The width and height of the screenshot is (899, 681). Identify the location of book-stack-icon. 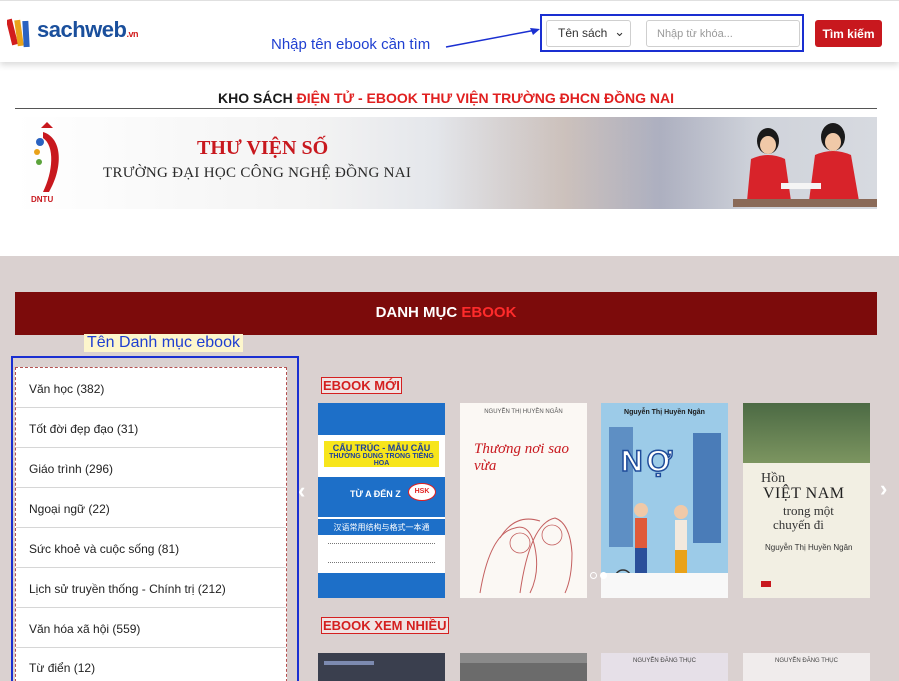
(18, 33).